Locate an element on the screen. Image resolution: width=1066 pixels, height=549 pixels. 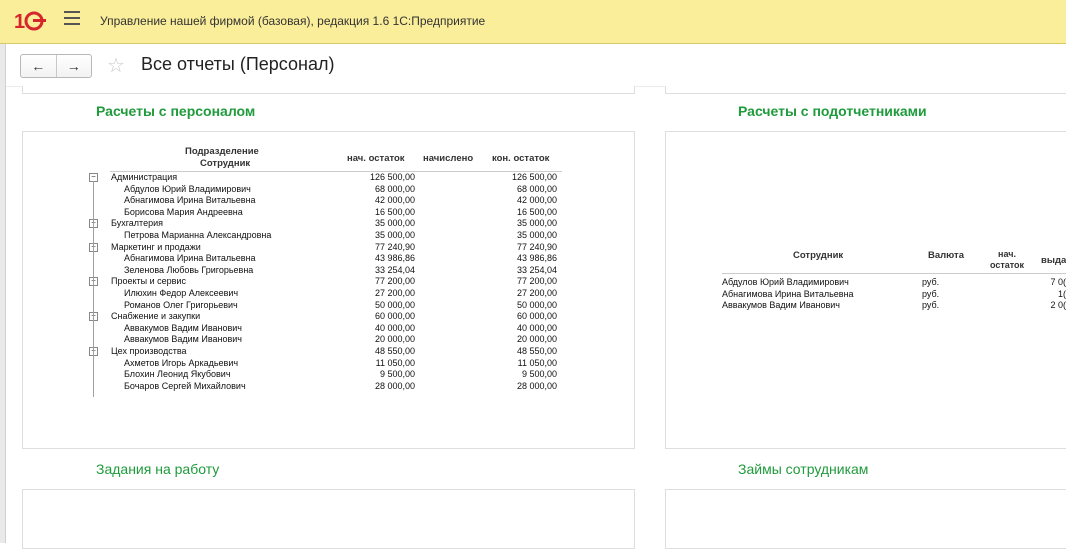
end-balance-cell: 68 000,00 is located at coordinates (536, 188).